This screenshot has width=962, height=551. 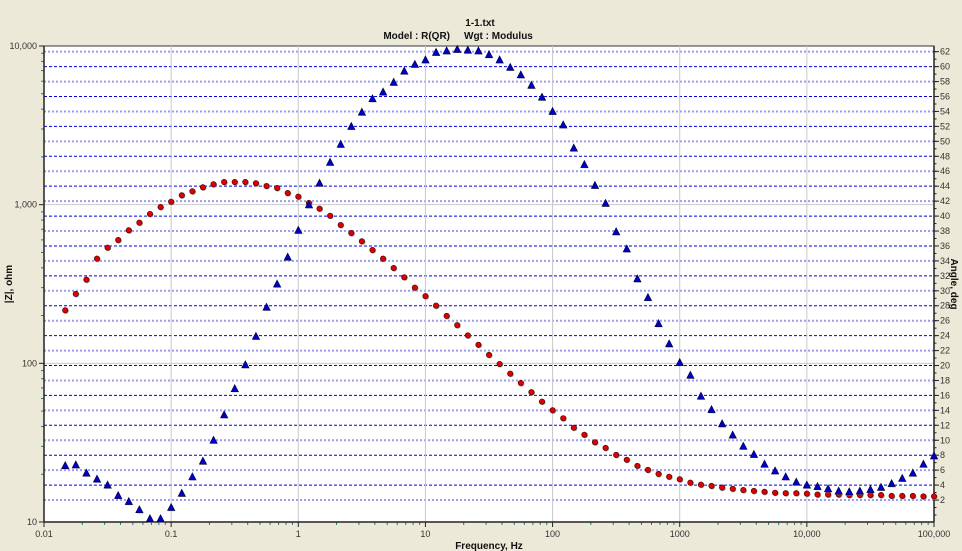 What do you see at coordinates (945, 351) in the screenshot?
I see `y-right-tick-label: 22` at bounding box center [945, 351].